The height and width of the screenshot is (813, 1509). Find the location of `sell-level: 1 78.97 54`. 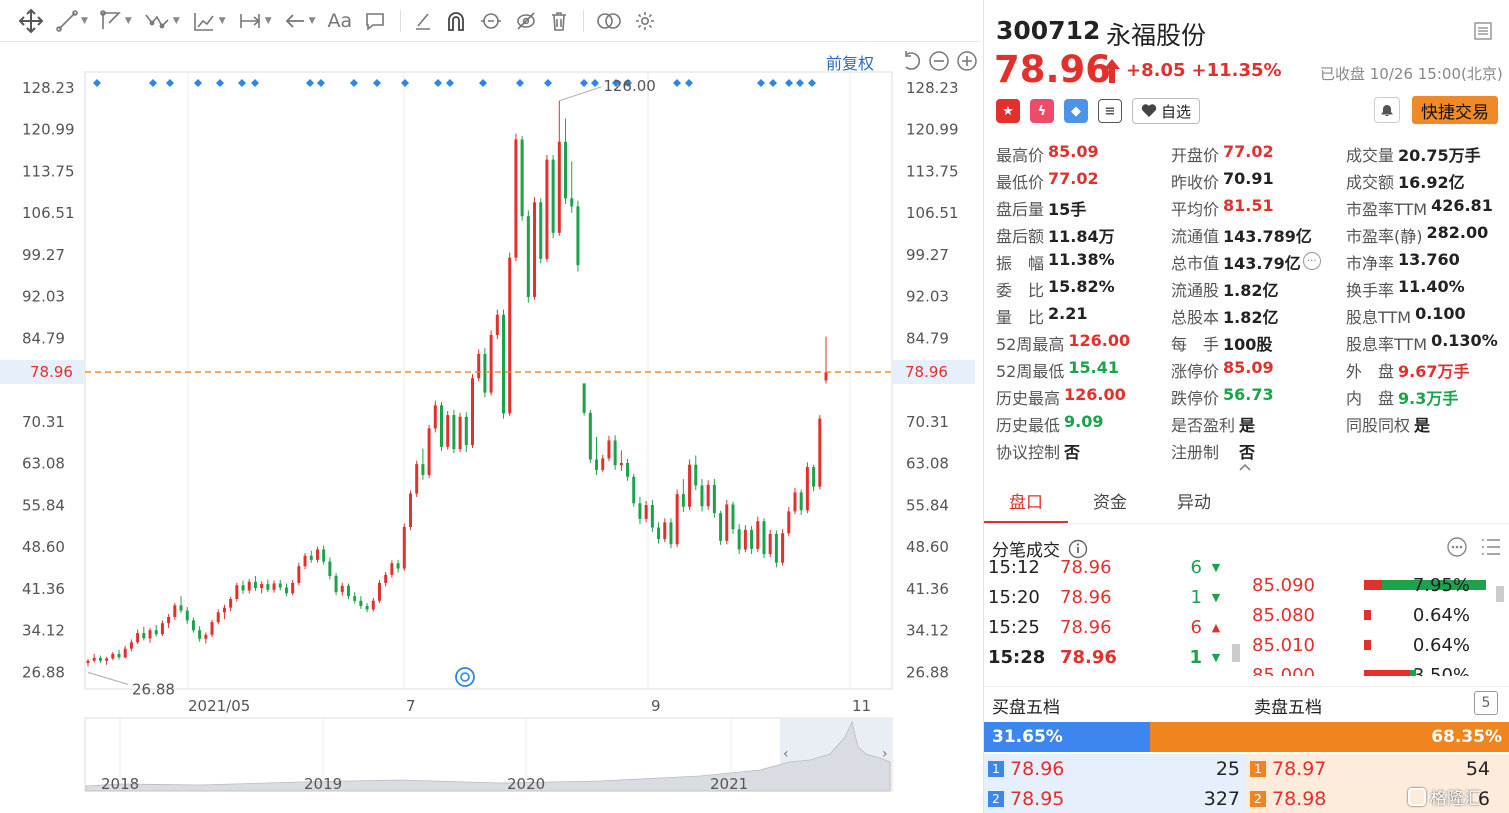

sell-level: 1 78.97 54 is located at coordinates (1377, 769).